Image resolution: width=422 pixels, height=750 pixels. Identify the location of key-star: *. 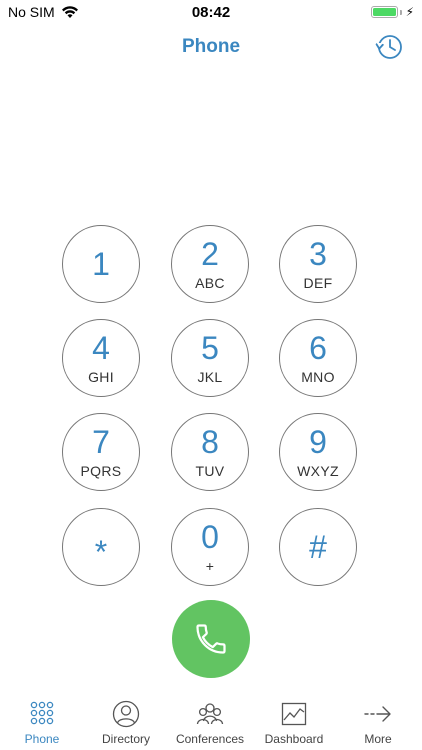
(101, 547).